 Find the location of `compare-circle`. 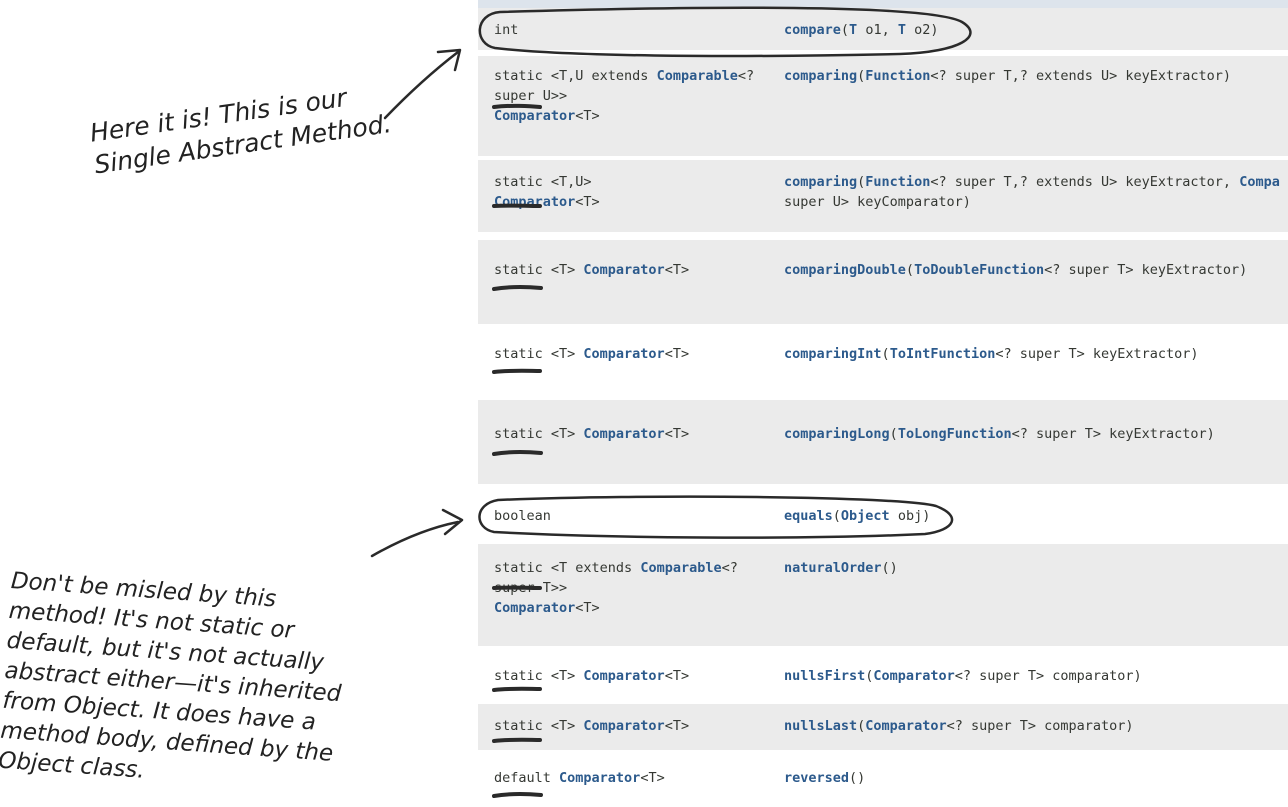

compare-circle is located at coordinates (725, 32).